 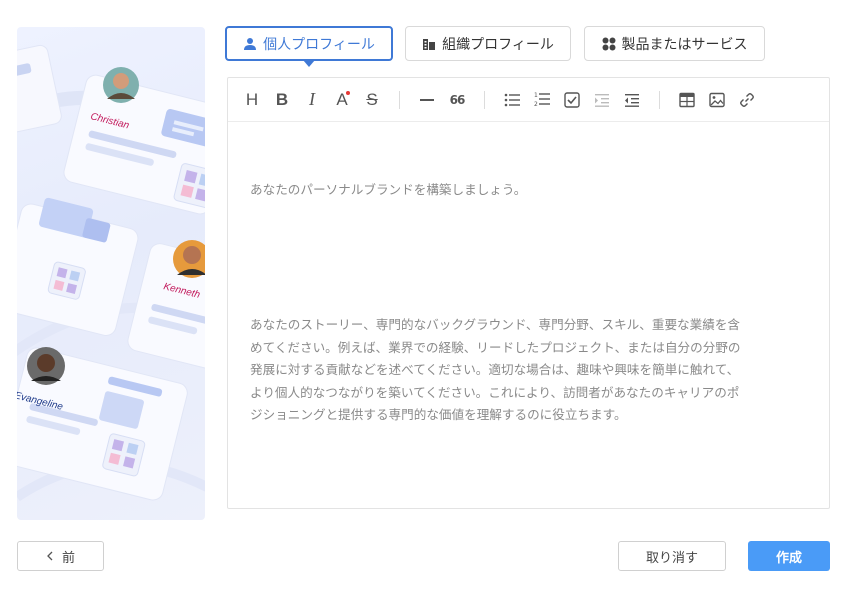 I want to click on active-tab-caret, so click(x=309, y=63).